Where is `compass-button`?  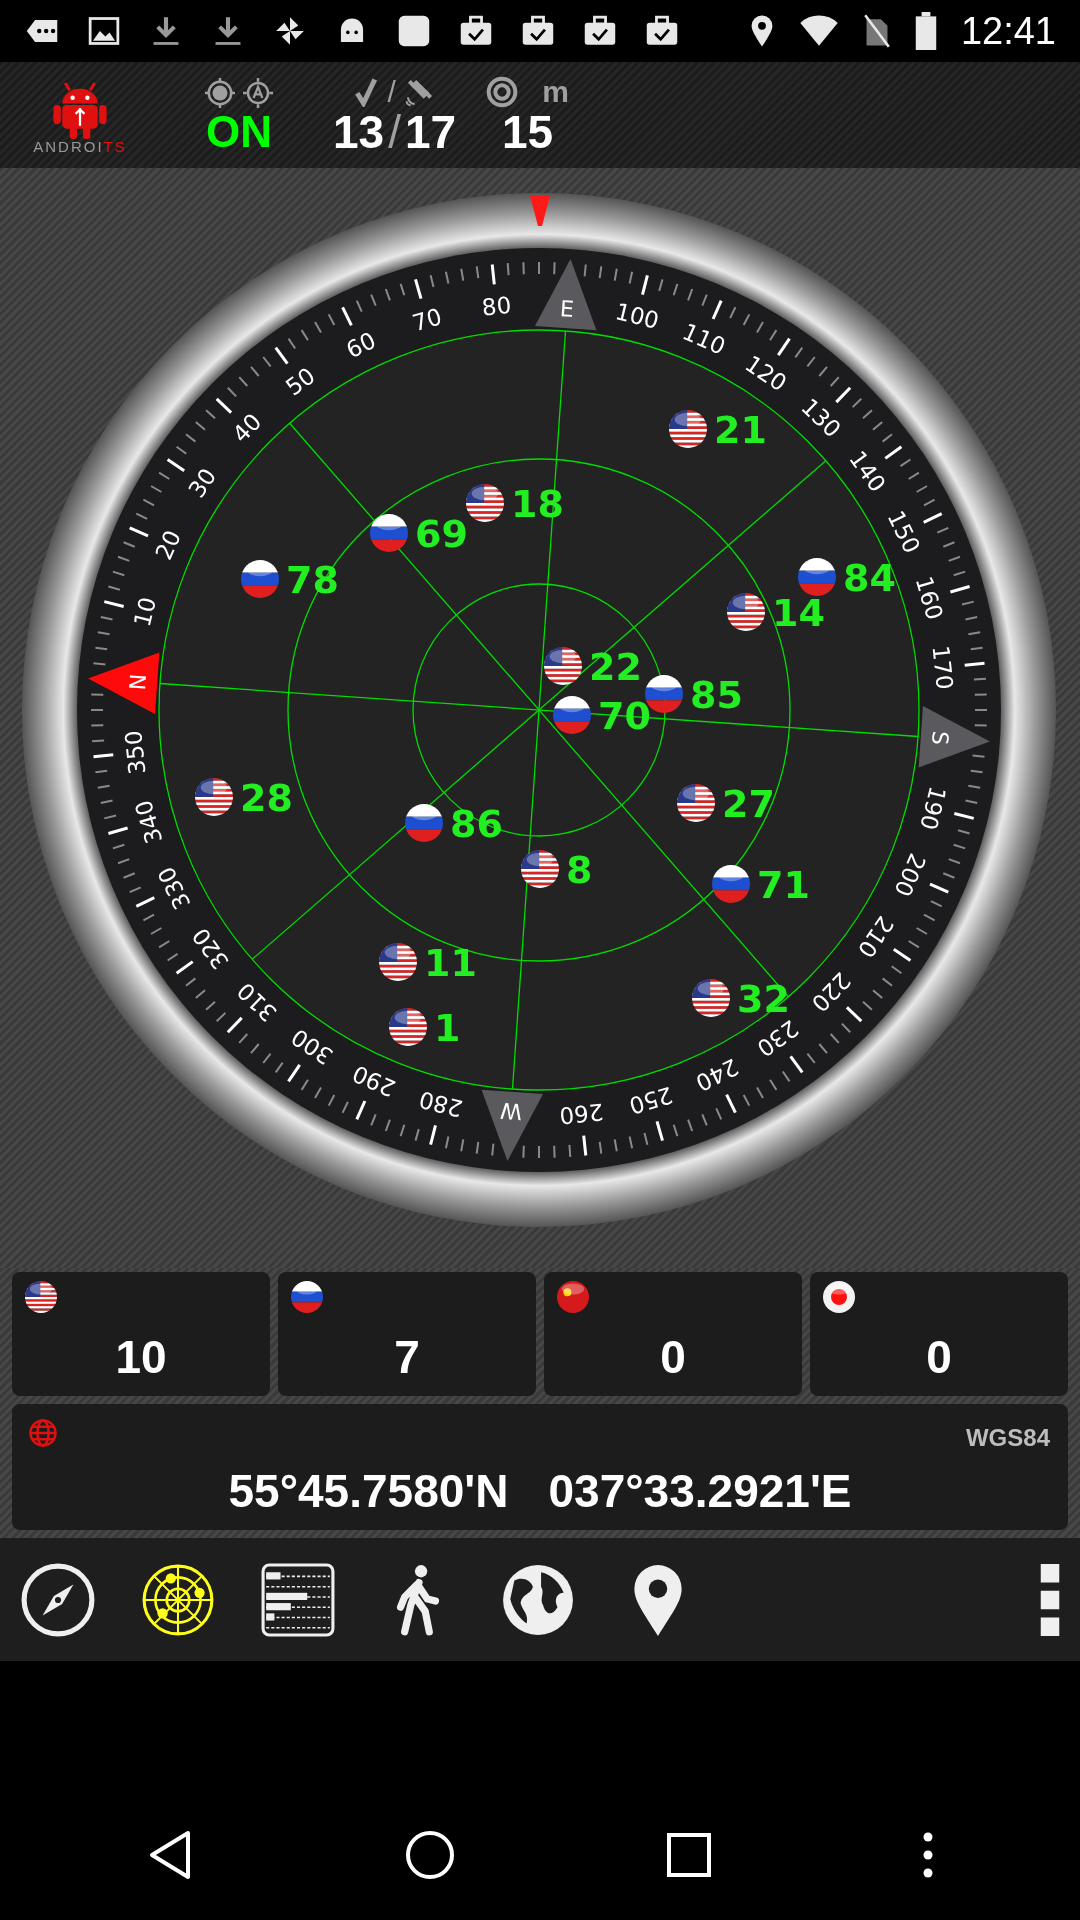 compass-button is located at coordinates (58, 1599).